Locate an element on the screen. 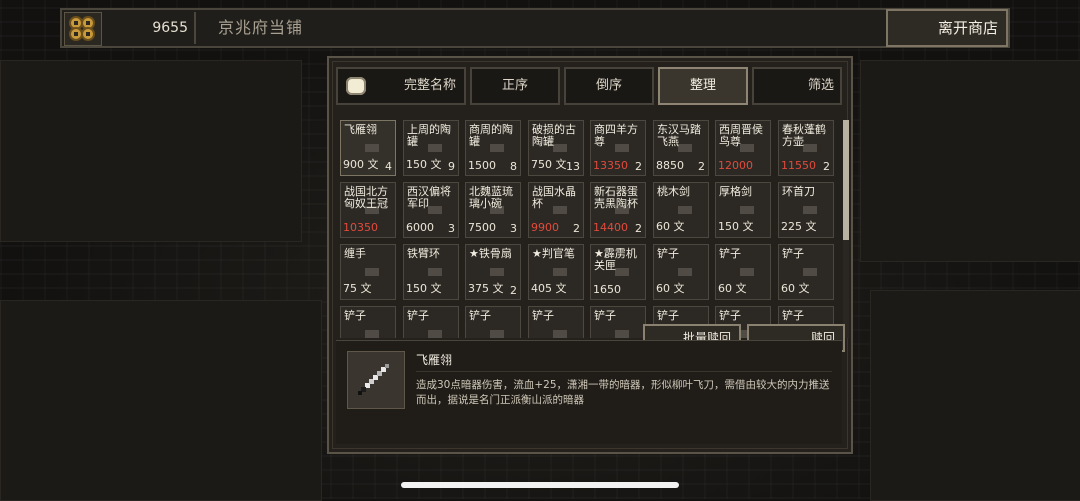  item-name: 飞雁翎 is located at coordinates (360, 129).